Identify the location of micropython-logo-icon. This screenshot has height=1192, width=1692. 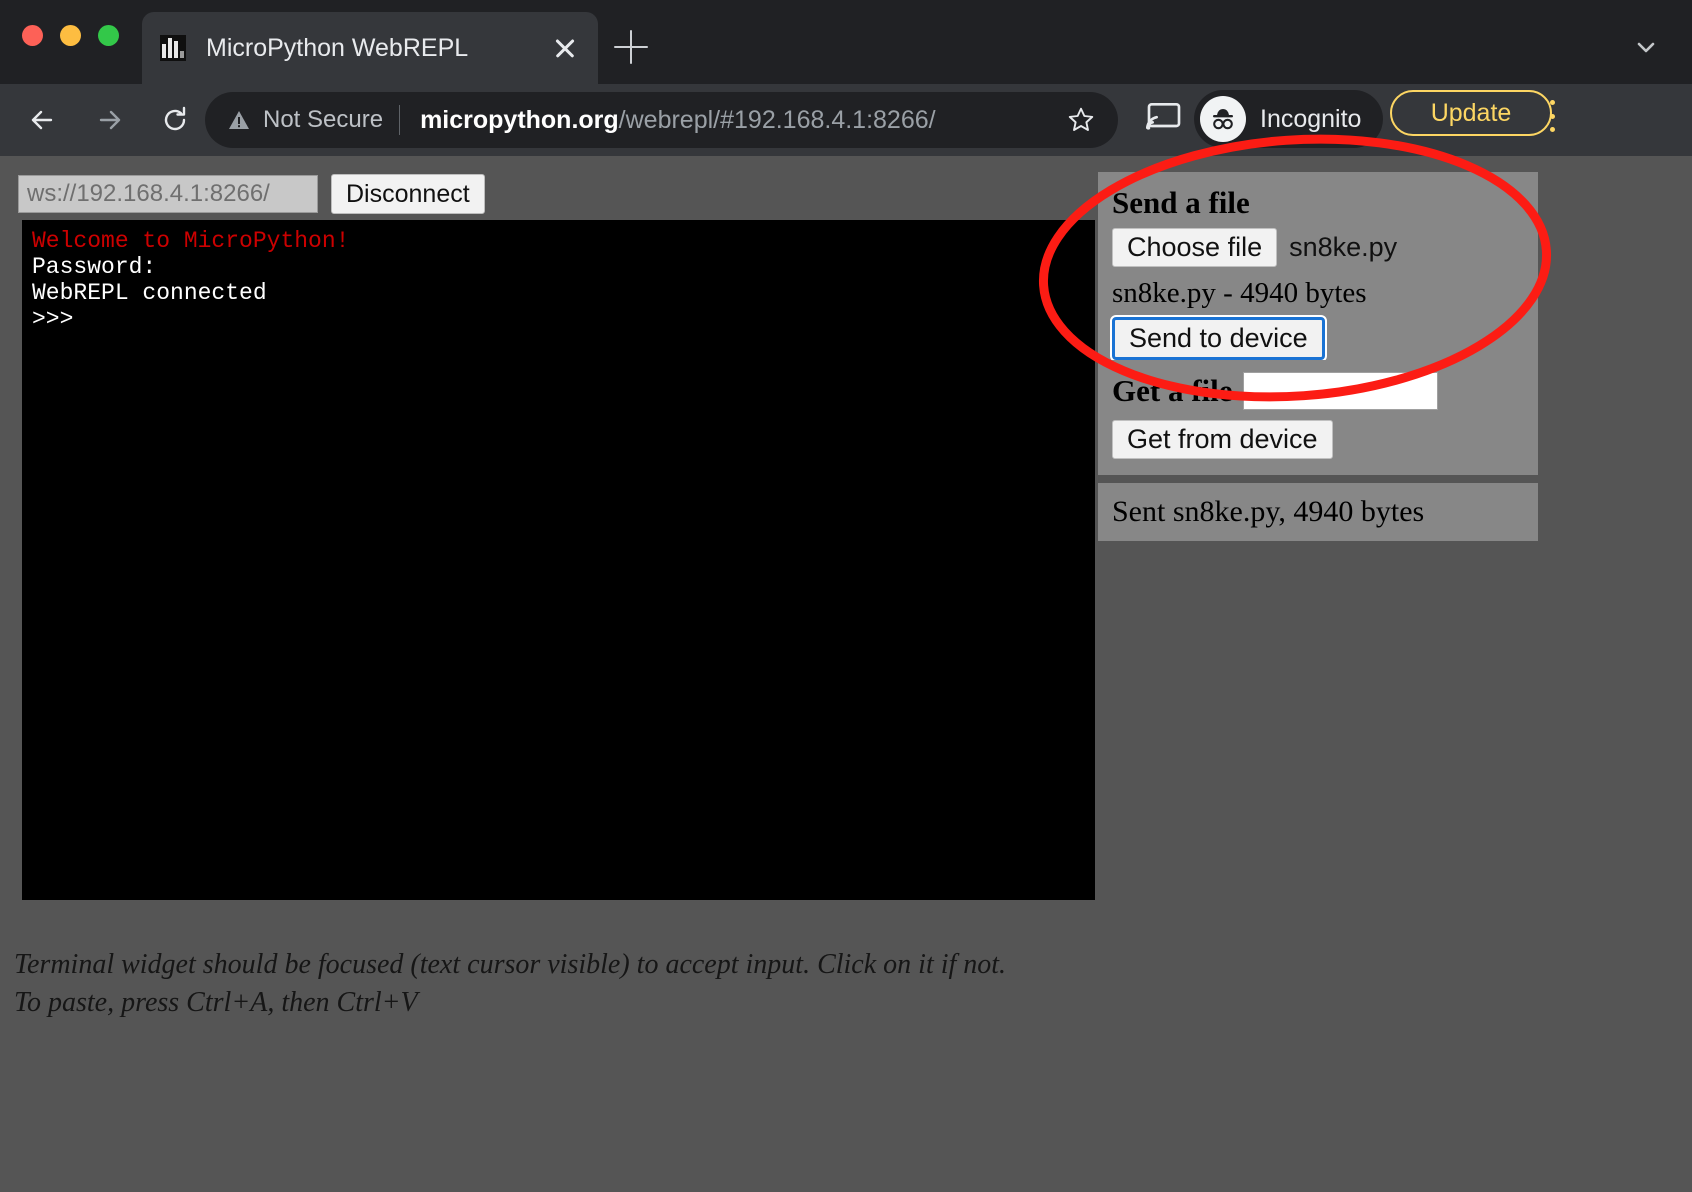
(173, 48).